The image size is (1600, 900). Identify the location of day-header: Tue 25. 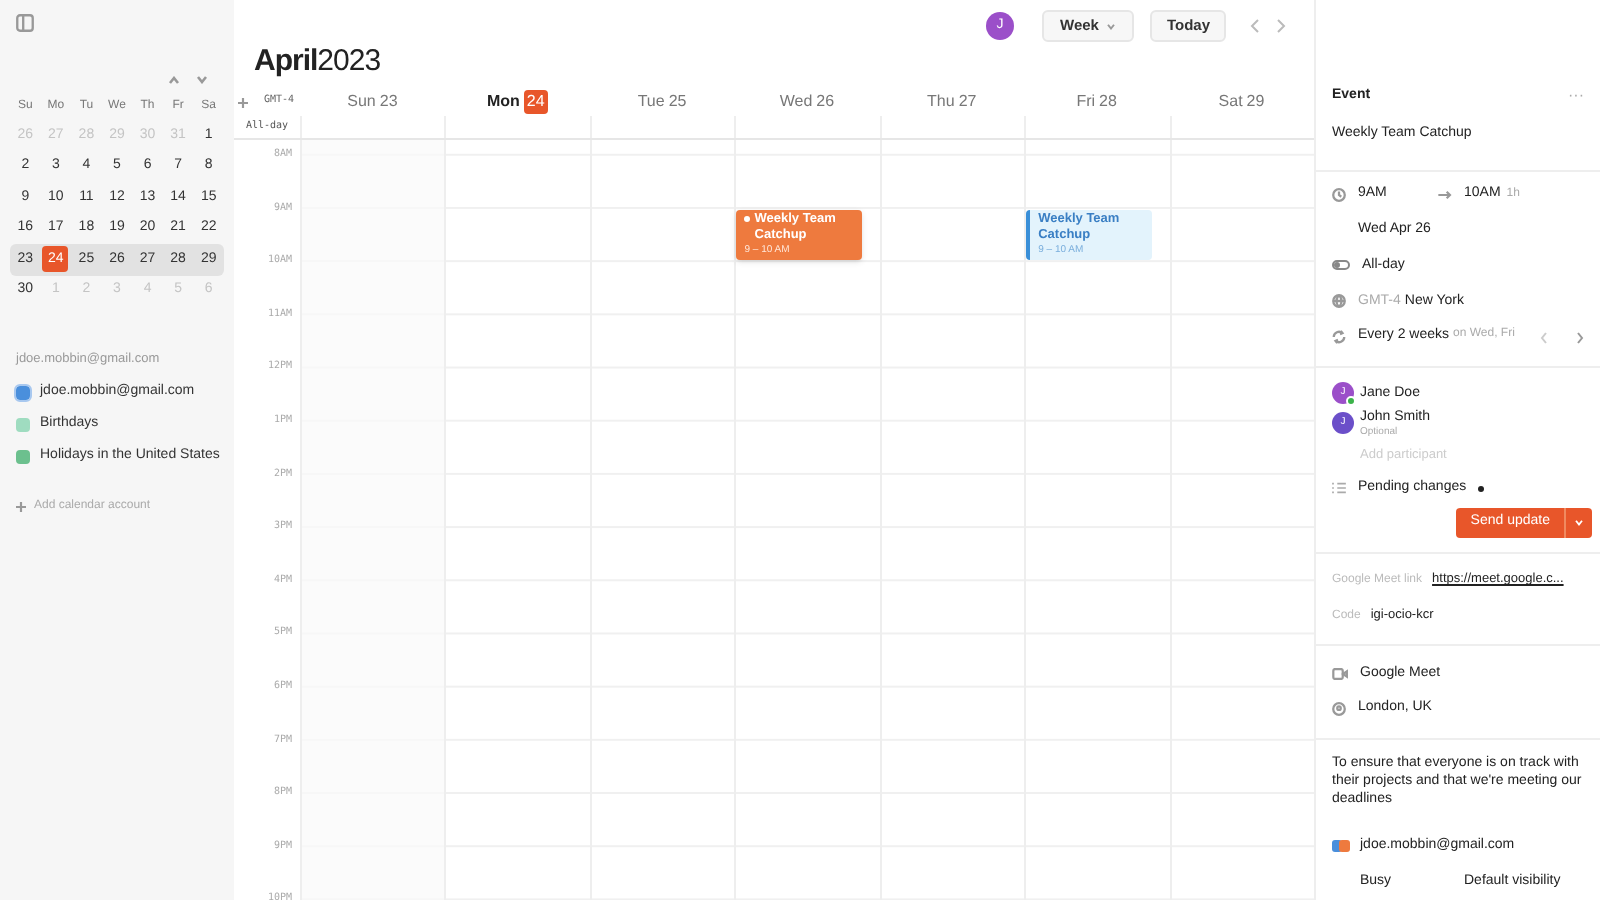
(662, 102).